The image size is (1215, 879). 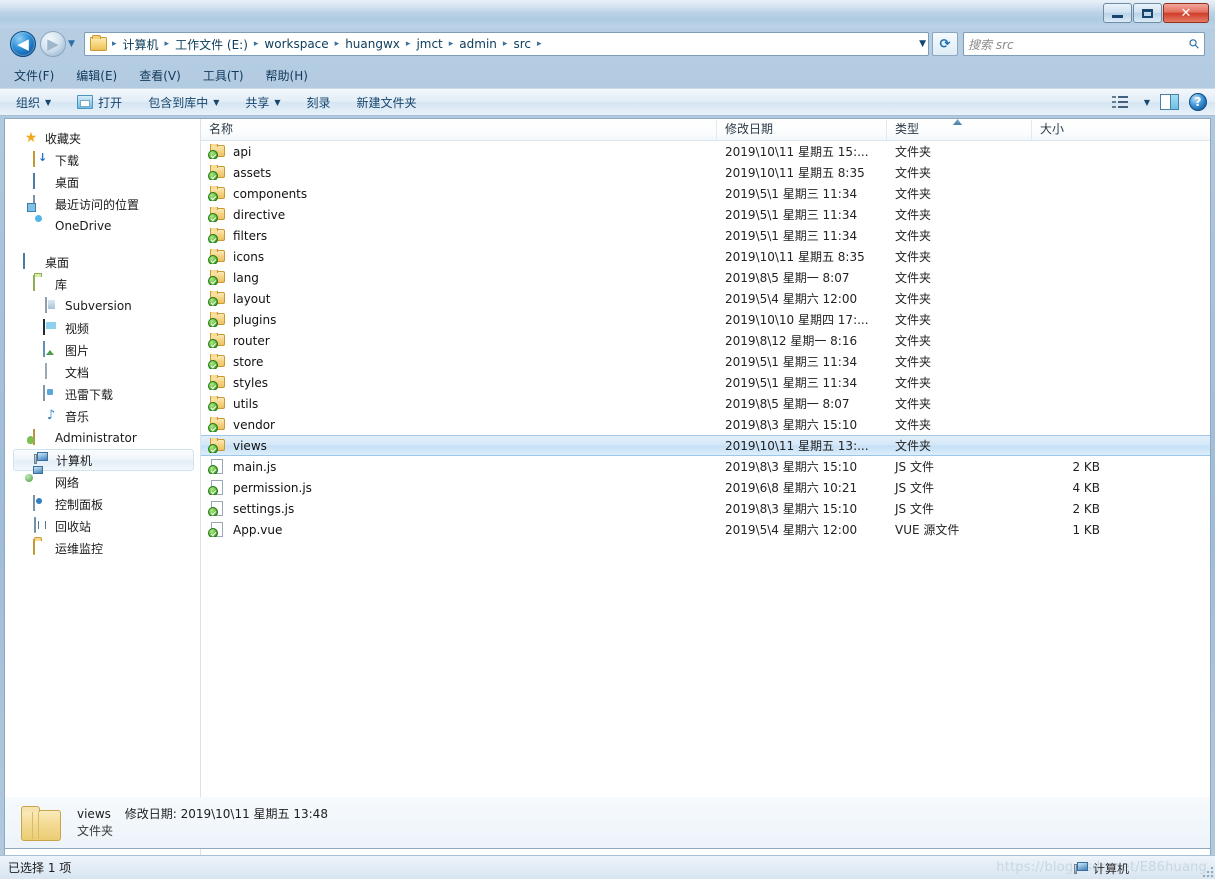 What do you see at coordinates (705, 529) in the screenshot?
I see `table-row: App.vue 2019\5\4 星期六 12:00 VUE 源文件 1 KB` at bounding box center [705, 529].